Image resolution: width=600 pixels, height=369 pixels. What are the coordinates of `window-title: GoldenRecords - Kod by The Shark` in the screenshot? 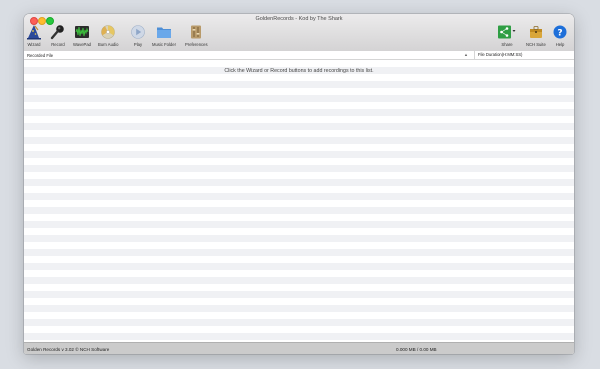 It's located at (299, 19).